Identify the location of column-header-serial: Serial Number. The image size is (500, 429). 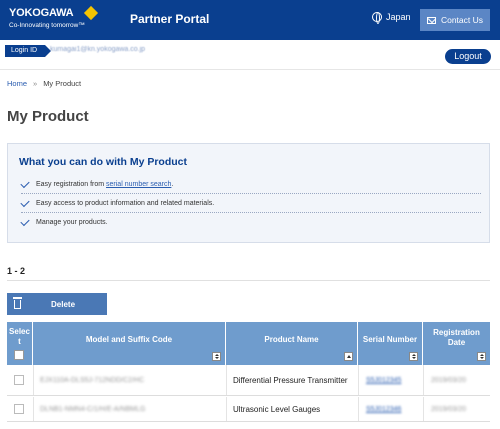
(390, 343).